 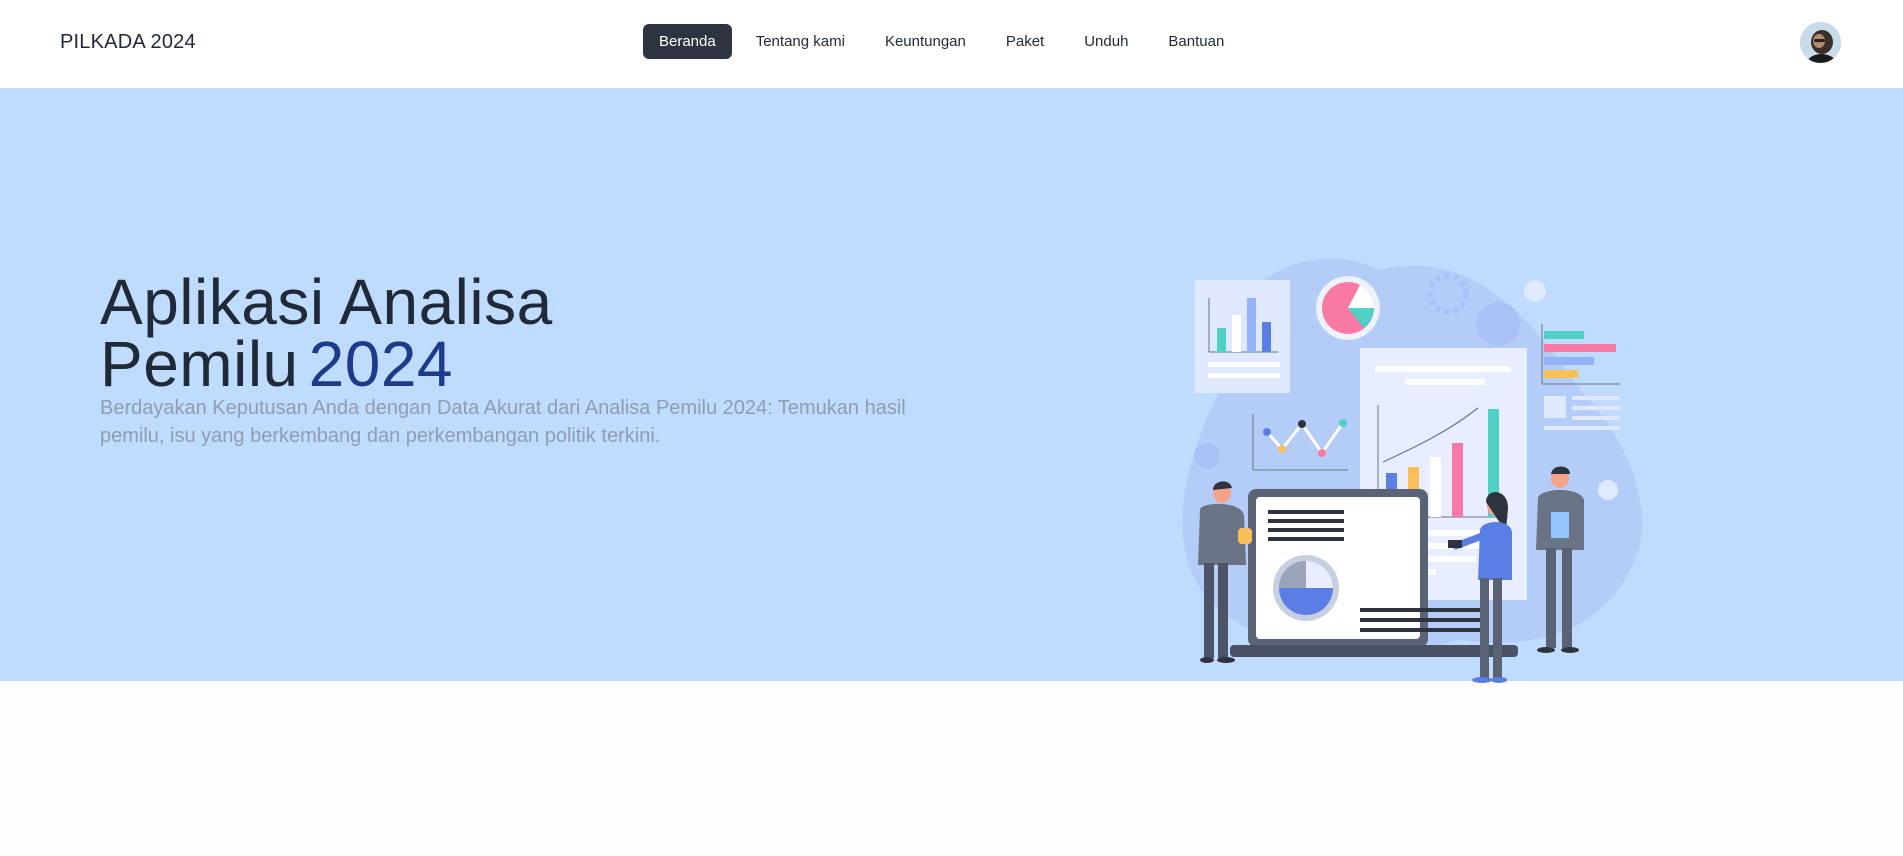 I want to click on user-avatar, so click(x=1820, y=42).